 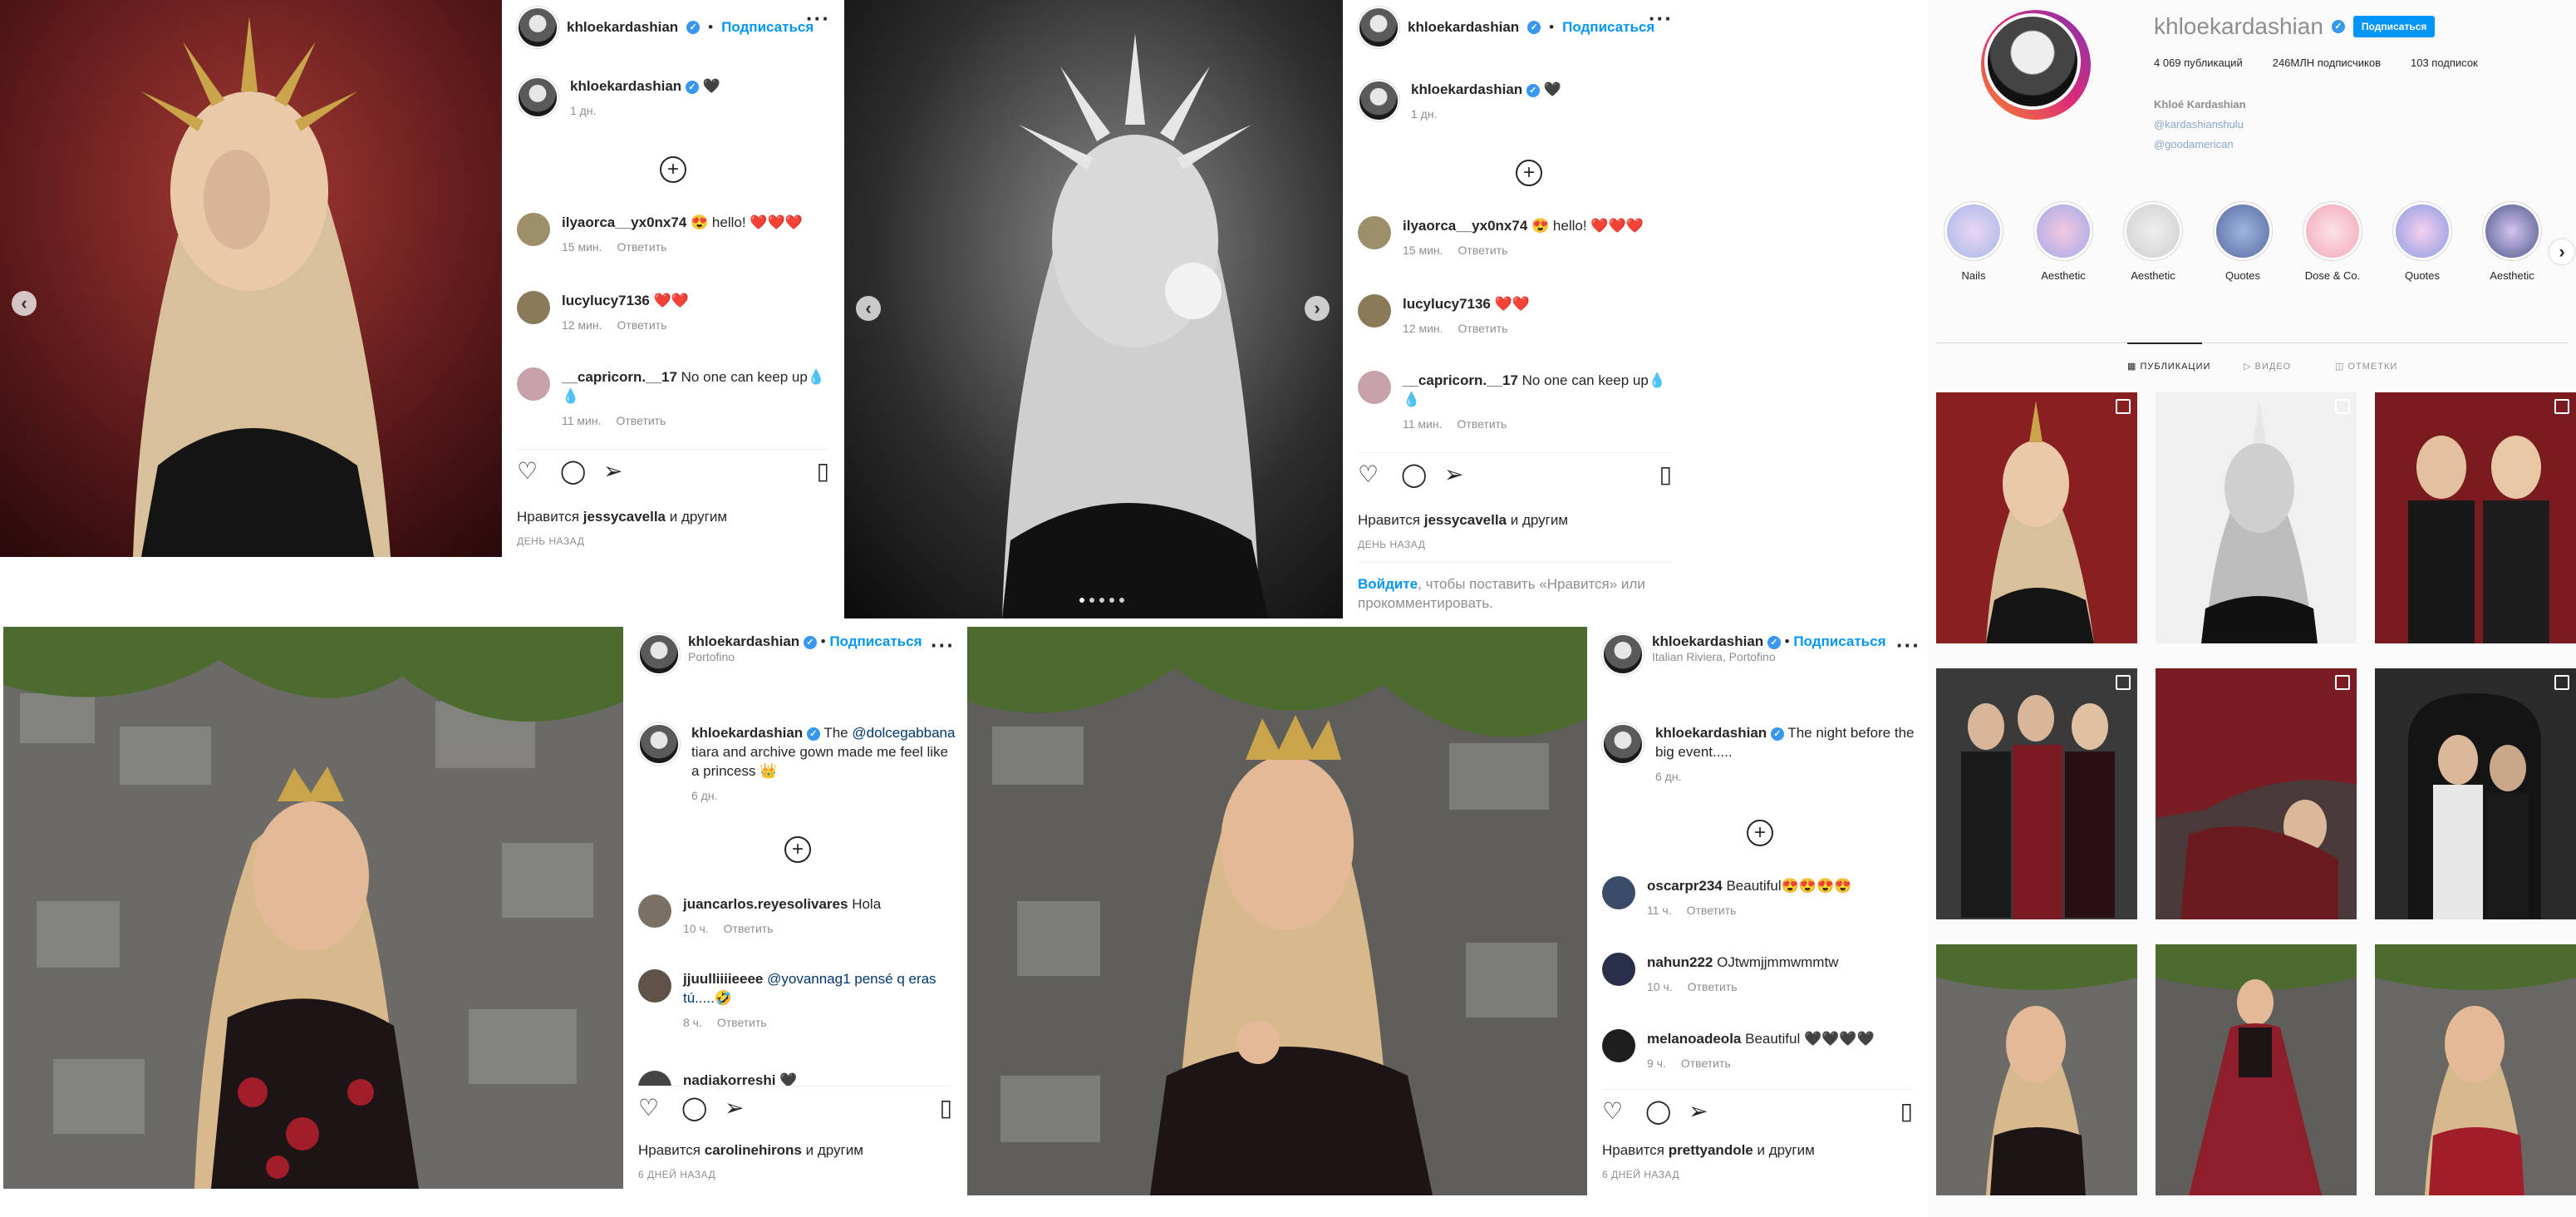 I want to click on post4-photo, so click(x=1277, y=911).